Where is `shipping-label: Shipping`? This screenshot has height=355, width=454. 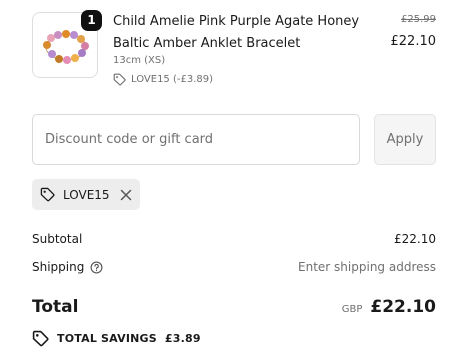
shipping-label: Shipping is located at coordinates (58, 267).